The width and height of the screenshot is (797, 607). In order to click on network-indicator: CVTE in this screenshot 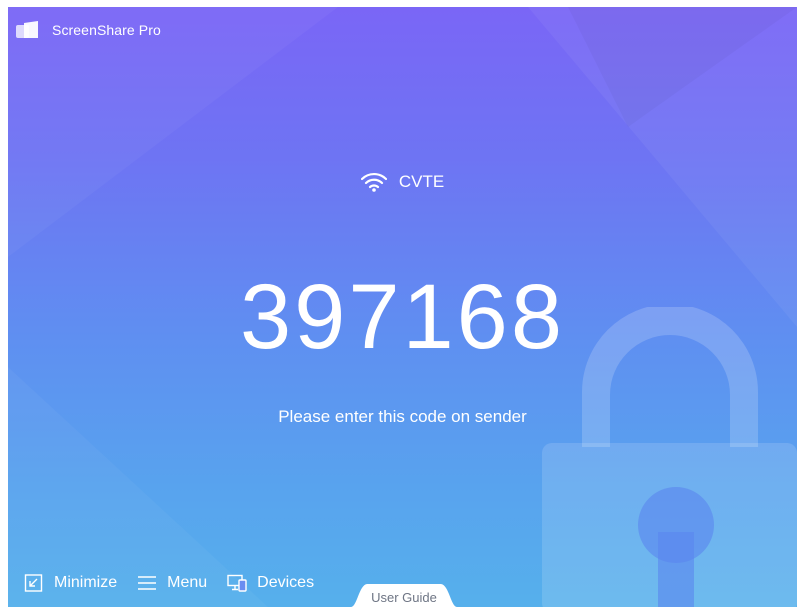, I will do `click(402, 182)`.